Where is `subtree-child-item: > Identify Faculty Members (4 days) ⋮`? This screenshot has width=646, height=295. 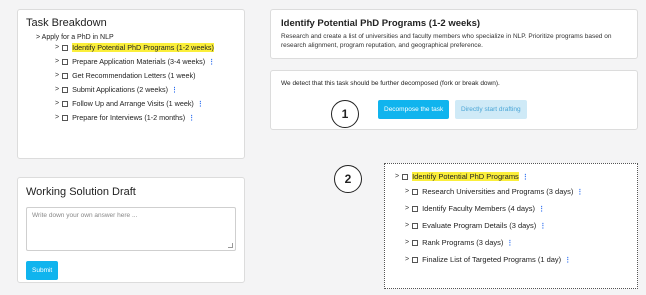
subtree-child-item: > Identify Faculty Members (4 days) ⋮ is located at coordinates (521, 208).